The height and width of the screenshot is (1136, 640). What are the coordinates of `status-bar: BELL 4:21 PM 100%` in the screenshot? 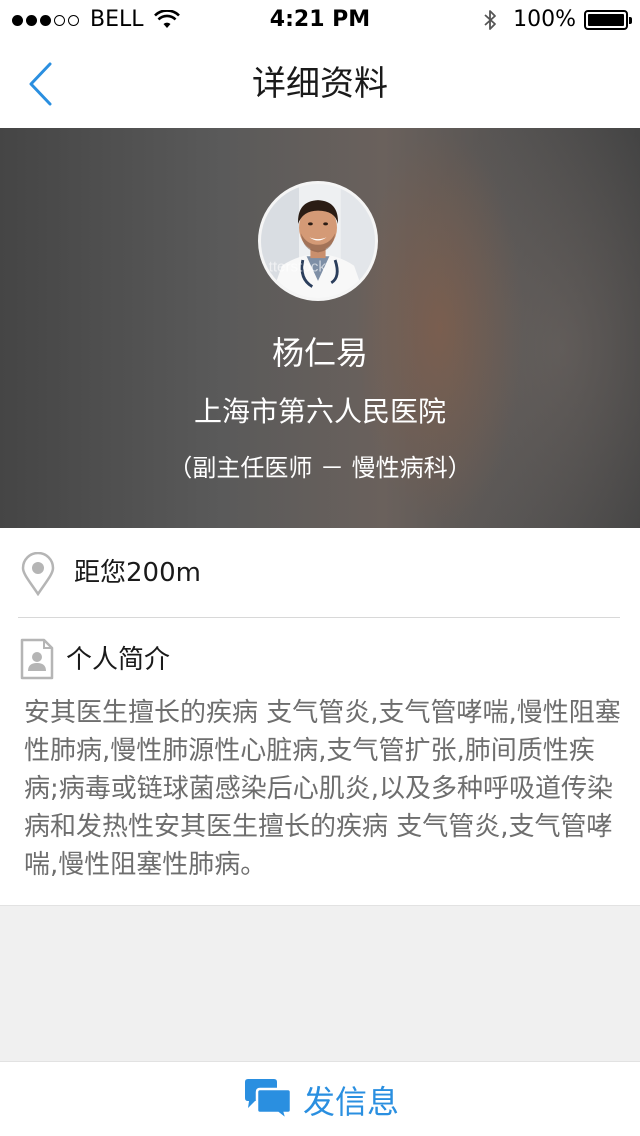 It's located at (320, 20).